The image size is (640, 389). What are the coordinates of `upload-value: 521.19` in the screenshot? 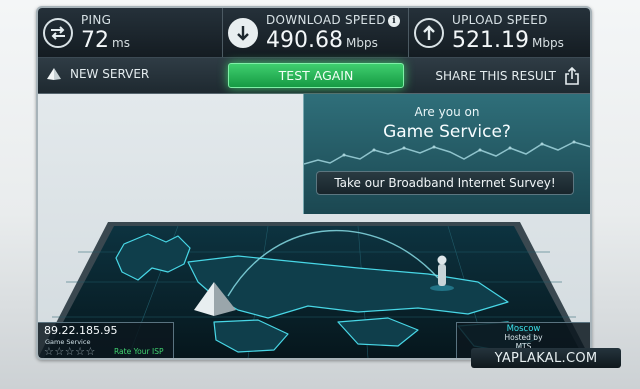 It's located at (490, 40).